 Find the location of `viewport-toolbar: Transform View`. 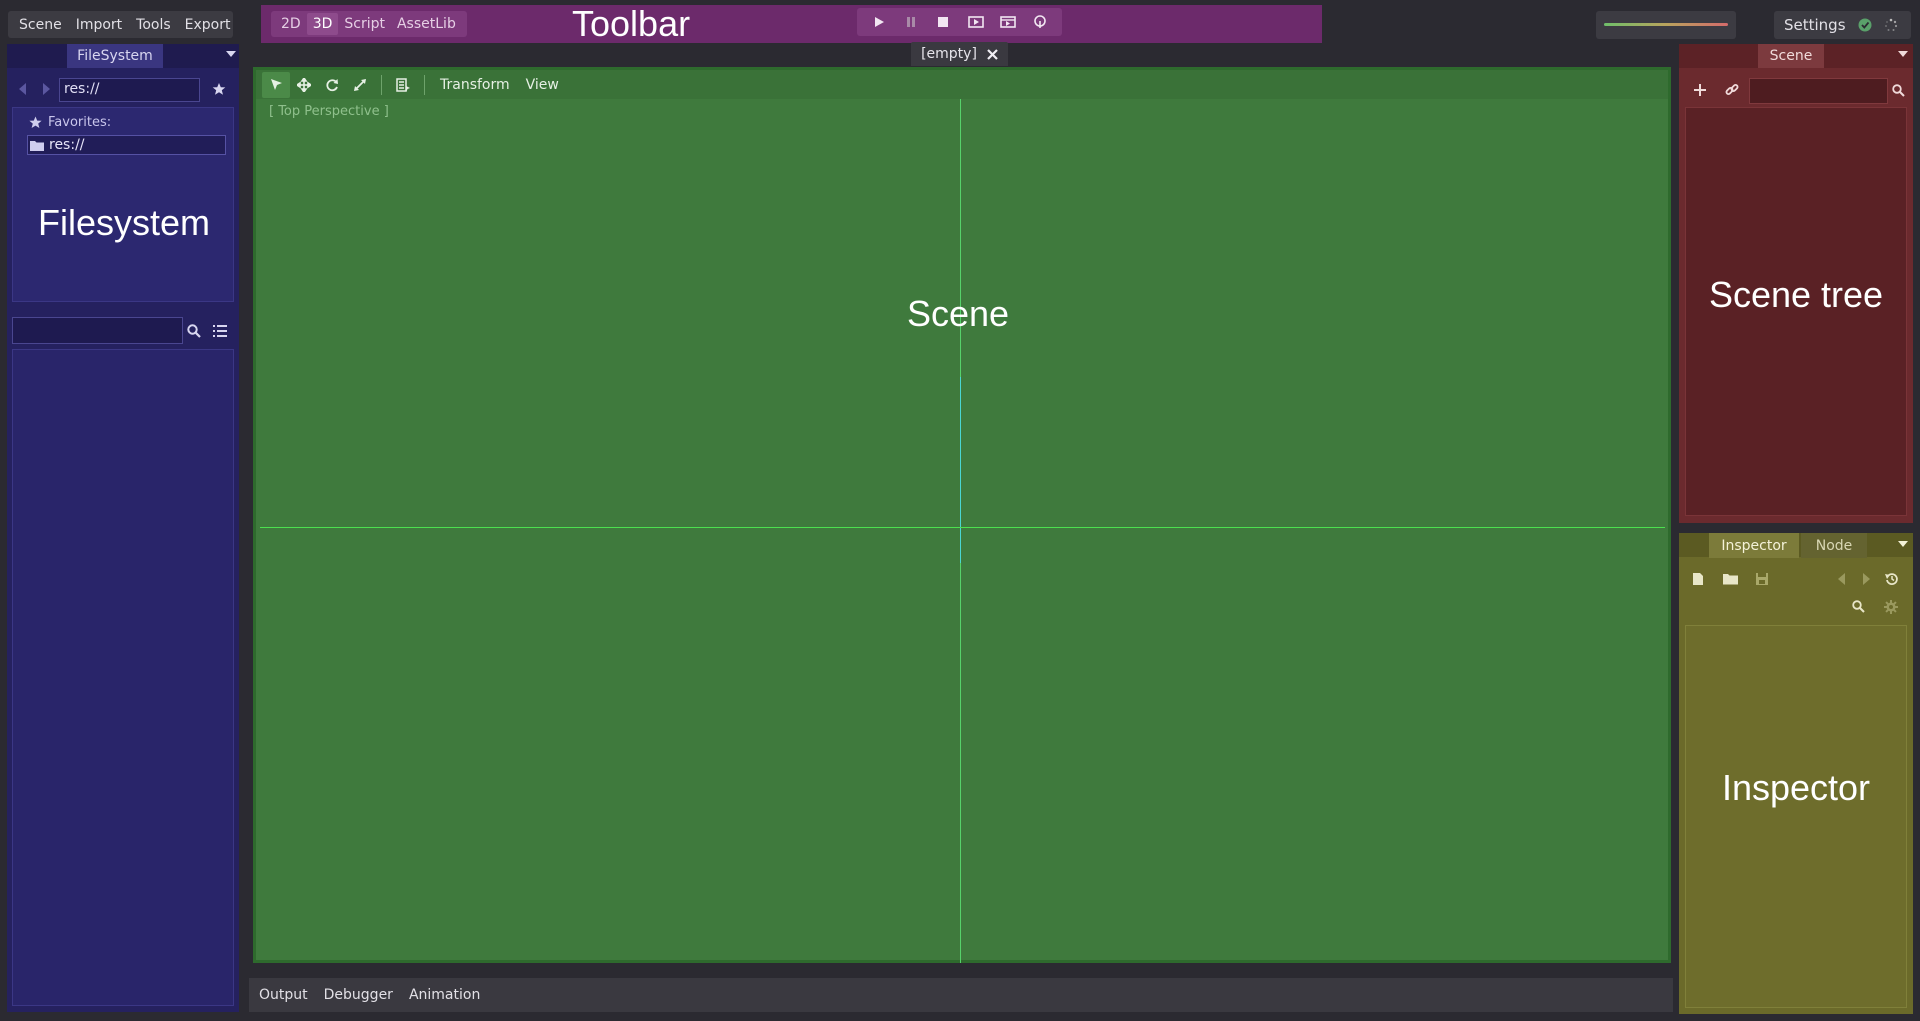

viewport-toolbar: Transform View is located at coordinates (962, 84).